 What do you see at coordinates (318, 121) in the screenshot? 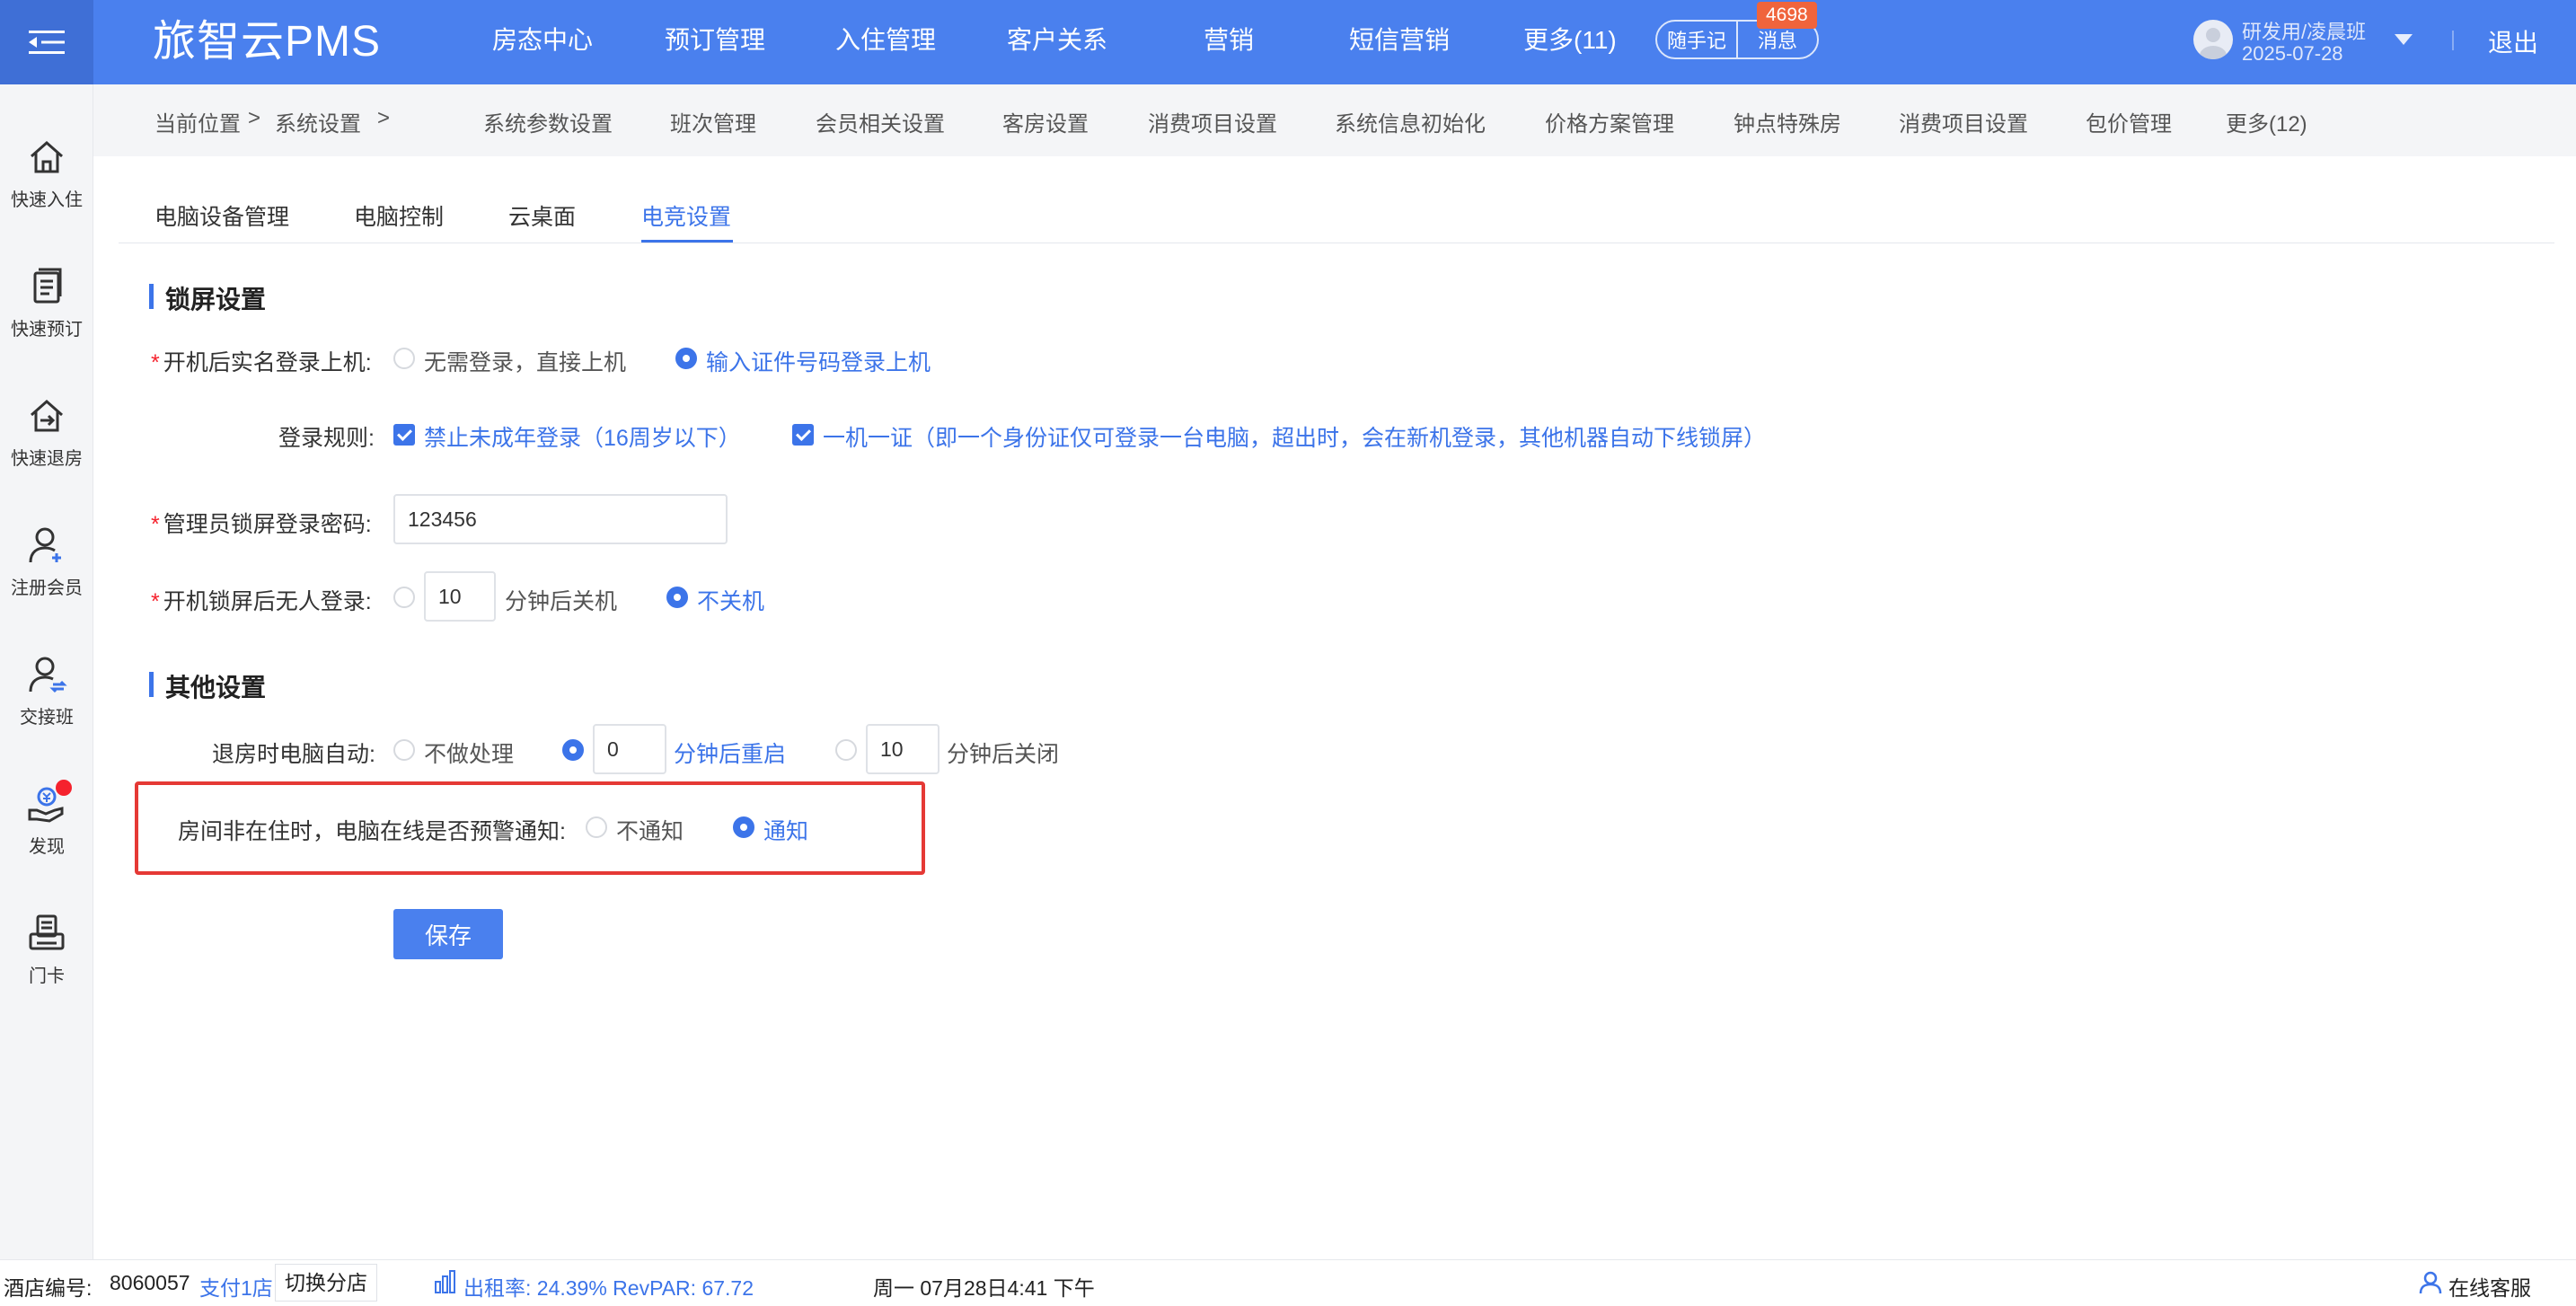
I see `breadcrumb-system-settings: 系统设置` at bounding box center [318, 121].